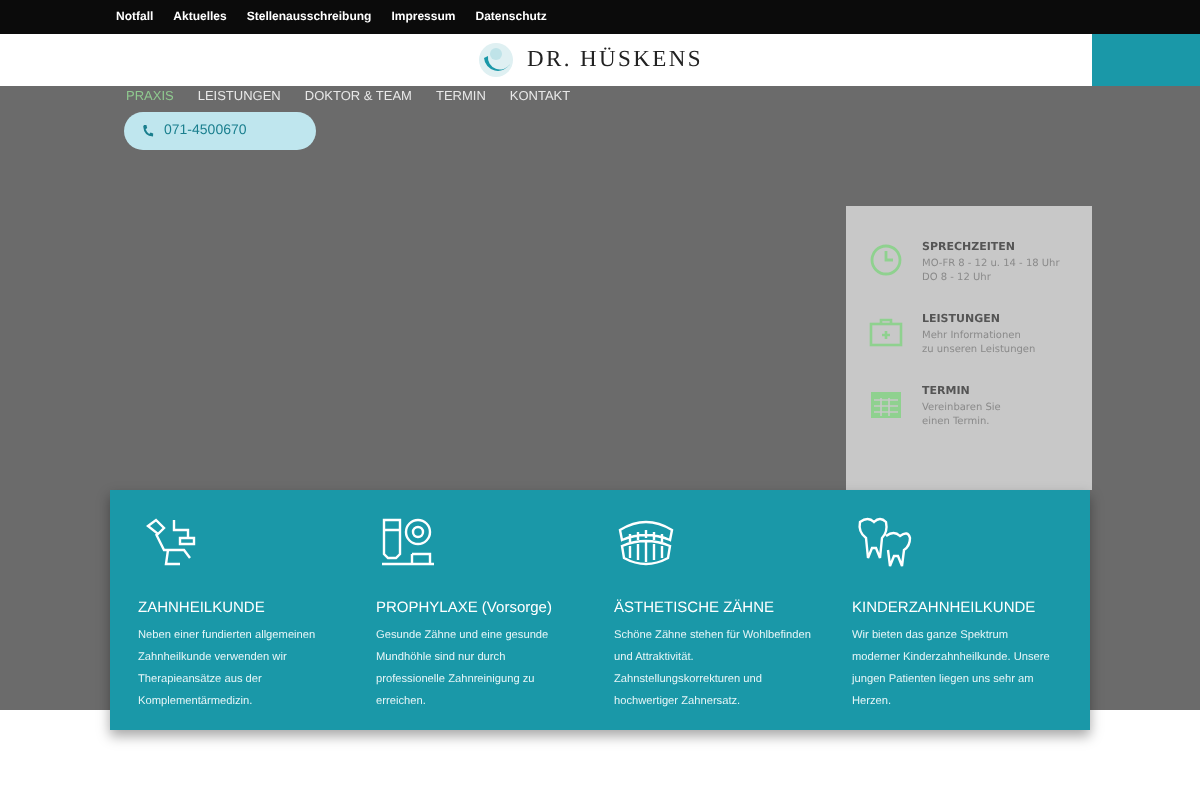 This screenshot has height=800, width=1200. What do you see at coordinates (886, 404) in the screenshot?
I see `calendar-icon` at bounding box center [886, 404].